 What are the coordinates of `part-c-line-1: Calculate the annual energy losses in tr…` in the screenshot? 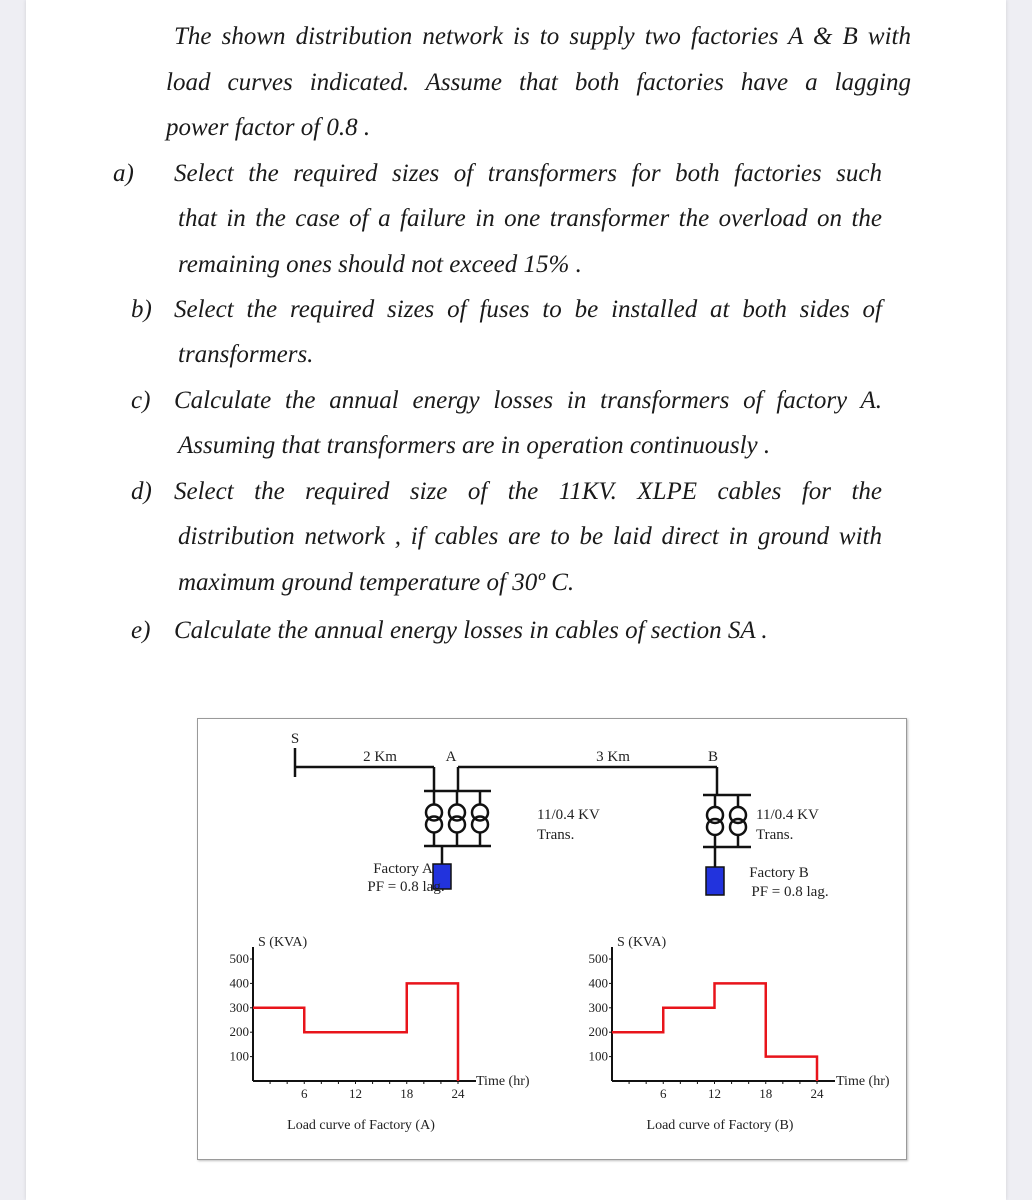 It's located at (528, 400).